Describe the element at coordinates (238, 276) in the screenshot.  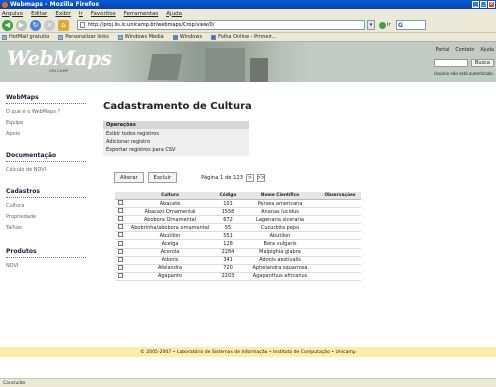
I see `table-row: Agapanto 2203 Agapanthus africanus` at that location.